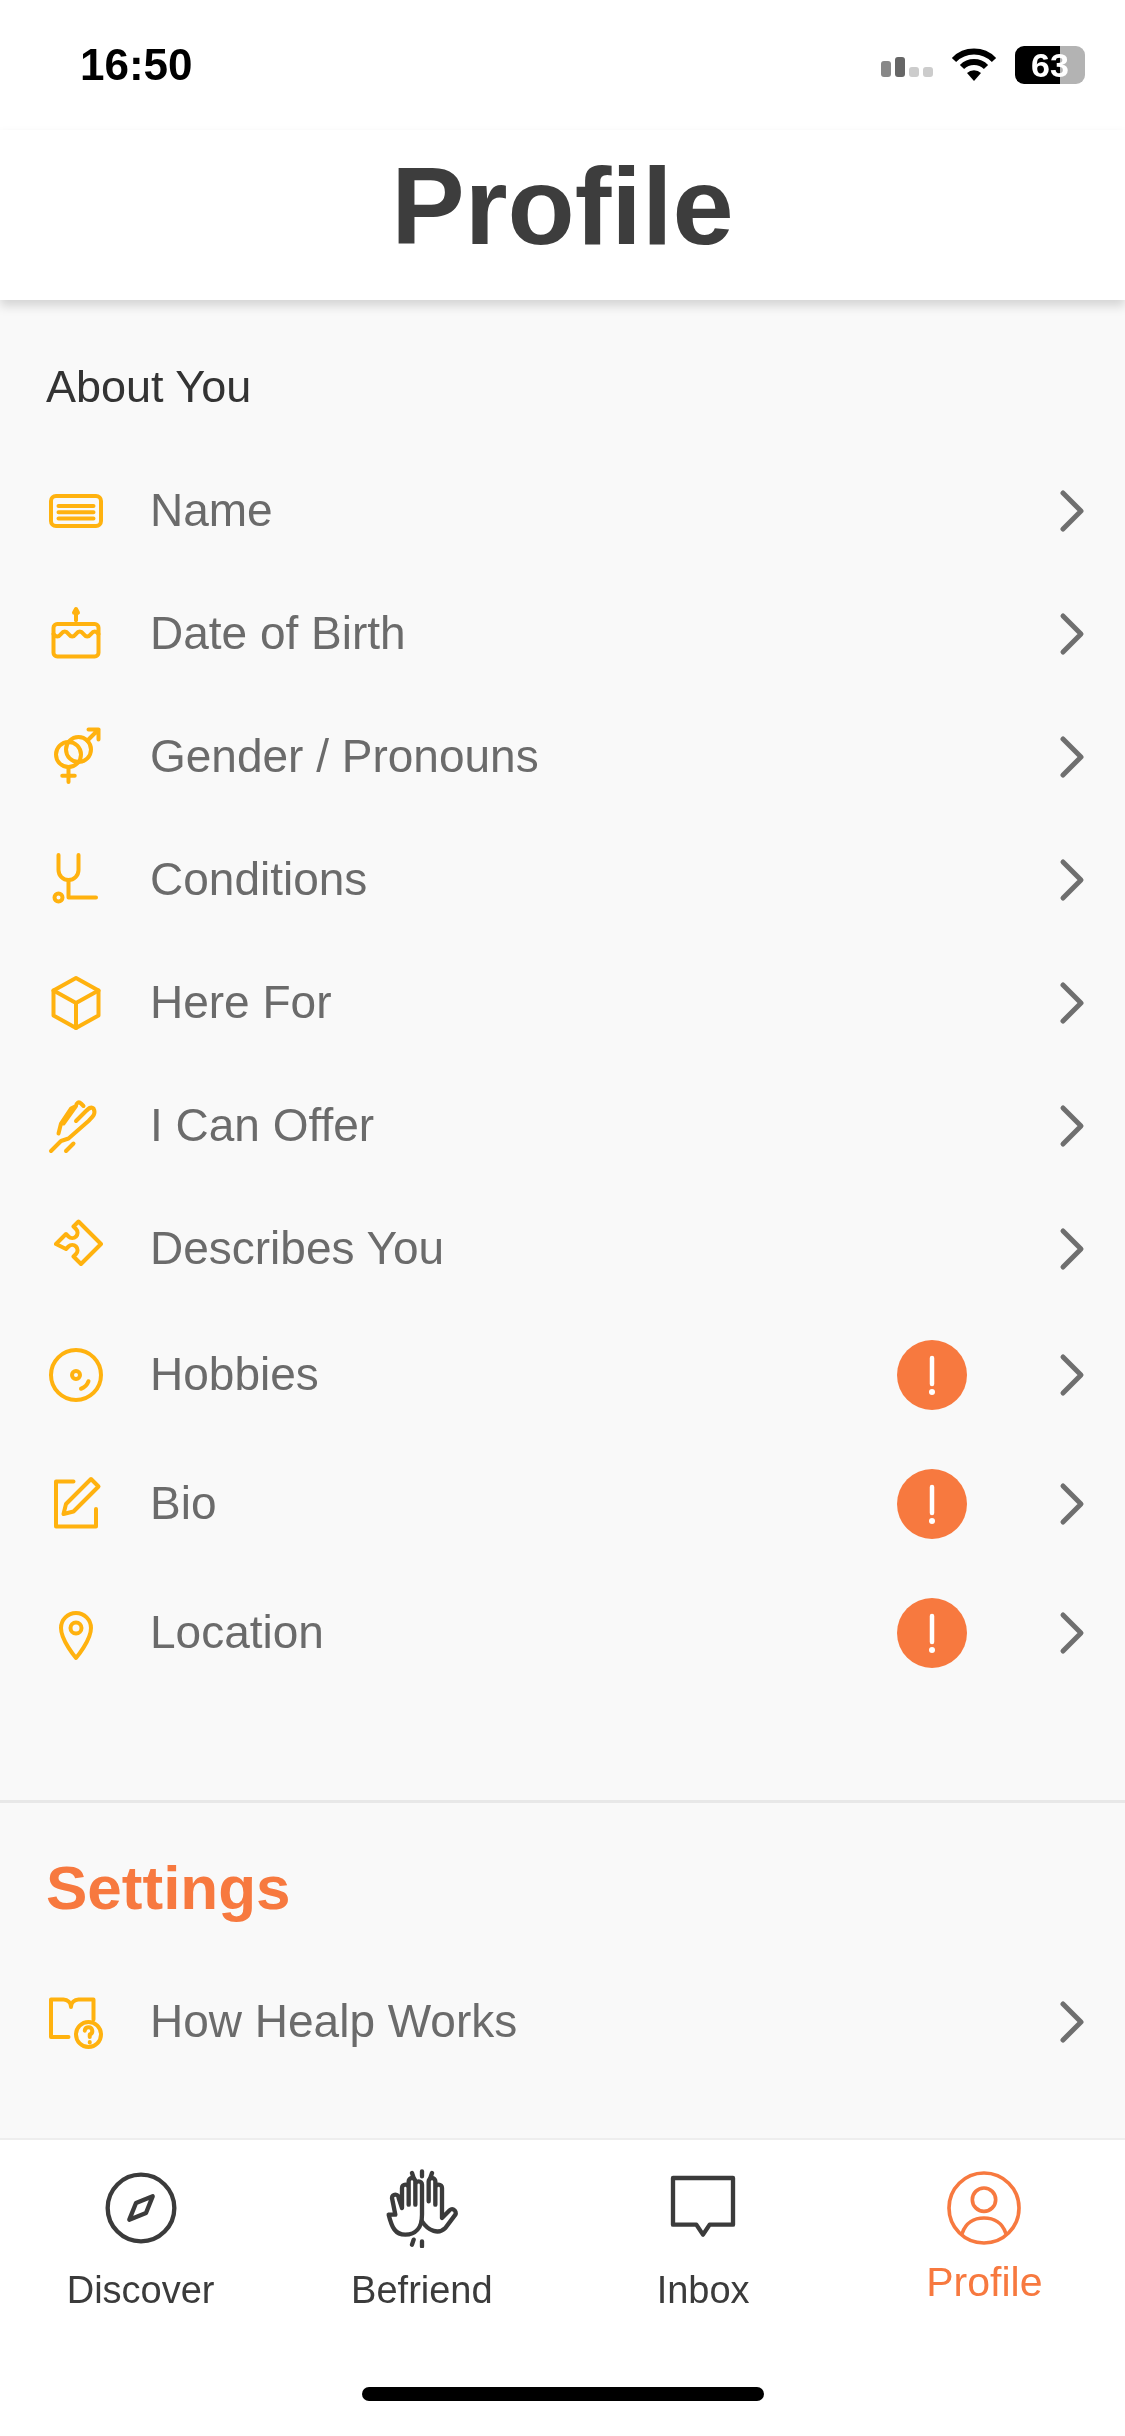 The image size is (1125, 2436). I want to click on tab-bar-item: Inbox, so click(703, 2243).